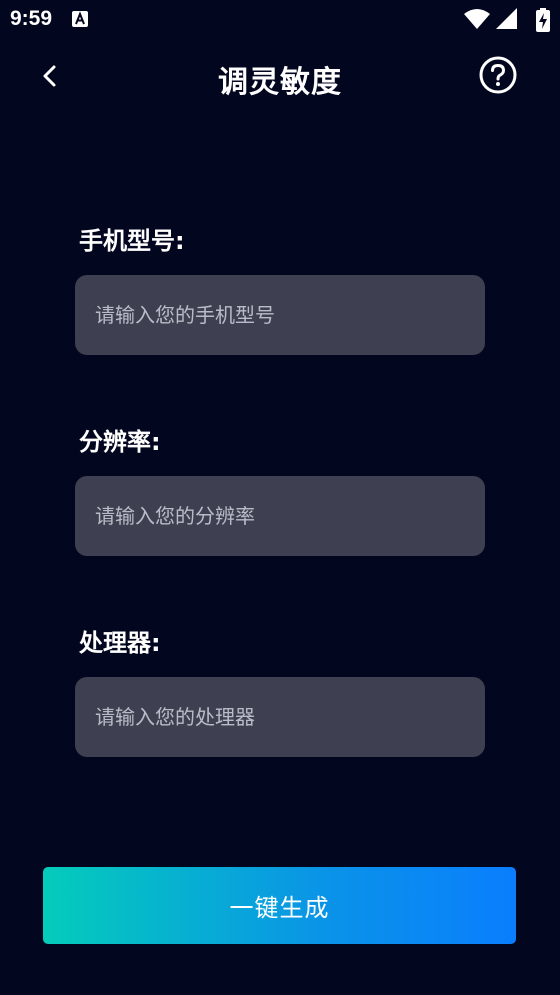 This screenshot has height=995, width=560. Describe the element at coordinates (31, 18) in the screenshot. I see `status-time: 9:59` at that location.